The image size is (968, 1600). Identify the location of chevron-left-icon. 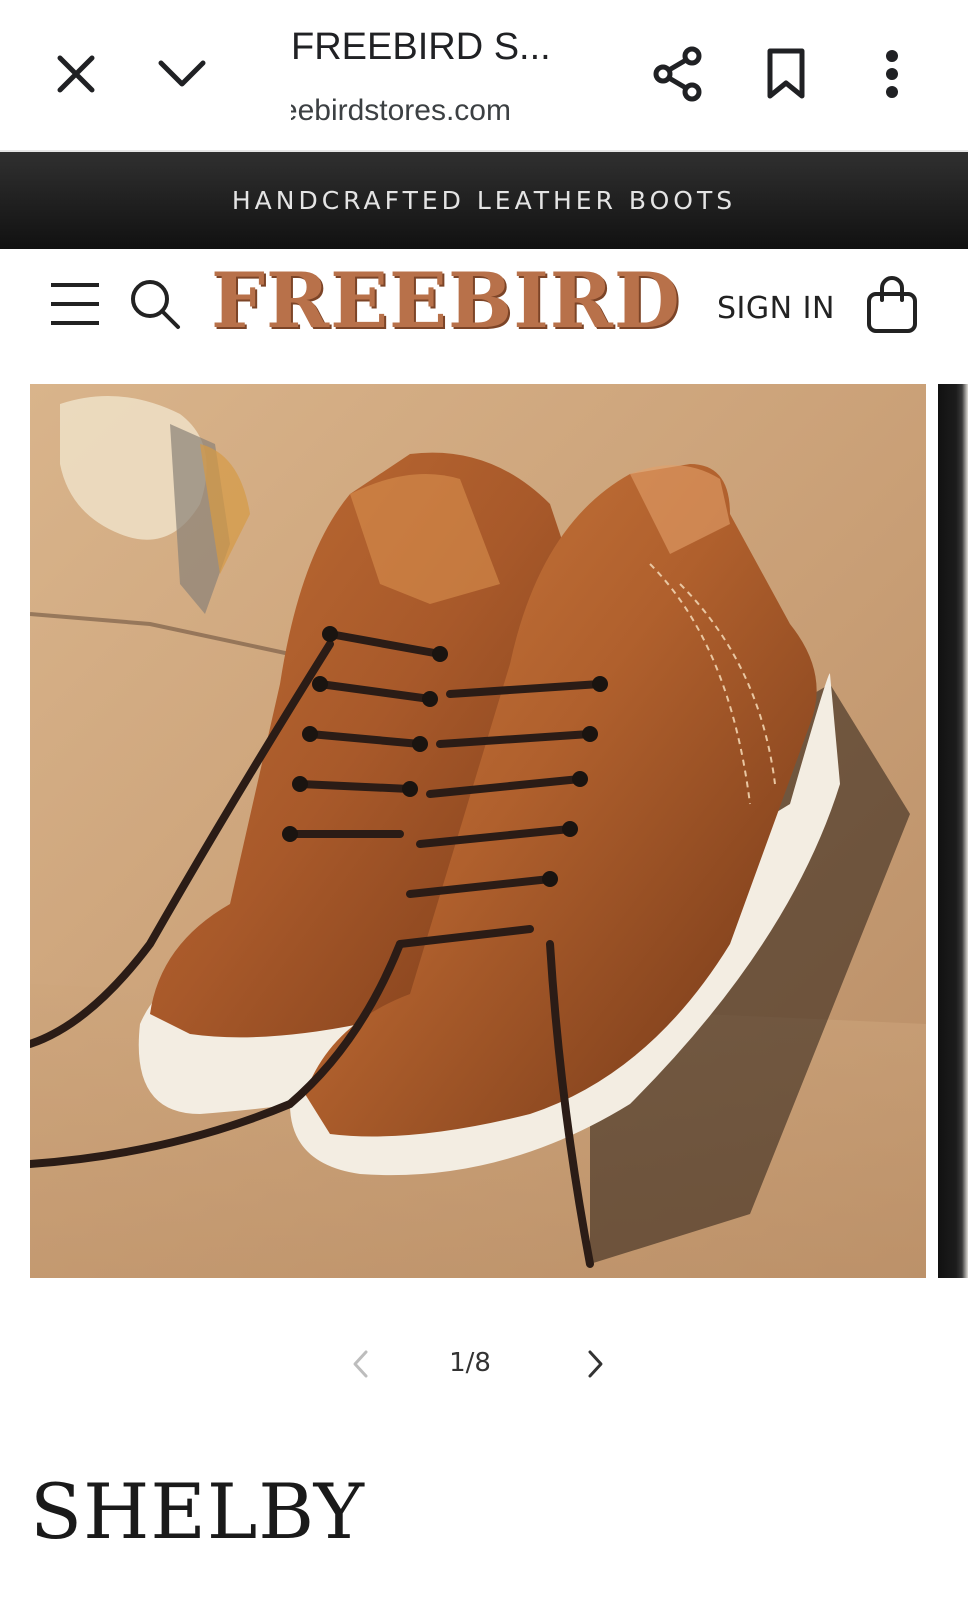
(360, 1364).